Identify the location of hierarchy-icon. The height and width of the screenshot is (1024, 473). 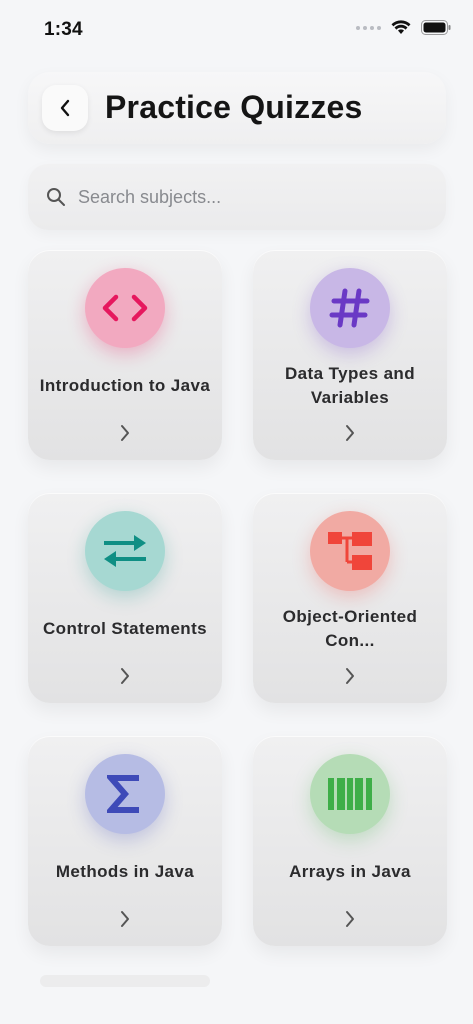
(350, 551).